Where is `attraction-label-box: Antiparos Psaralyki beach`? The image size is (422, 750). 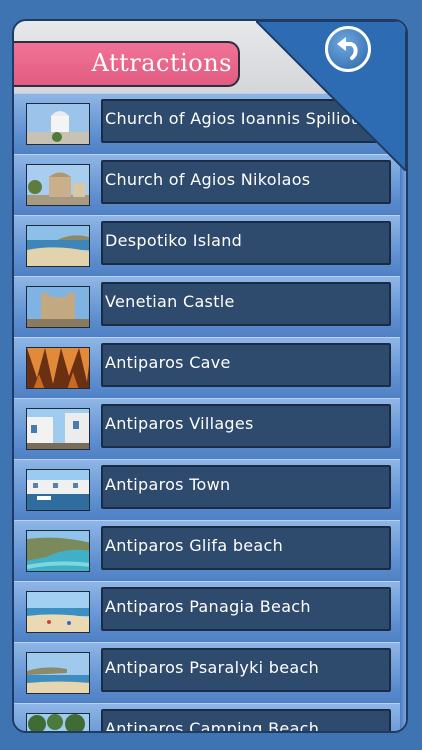 attraction-label-box: Antiparos Psaralyki beach is located at coordinates (246, 670).